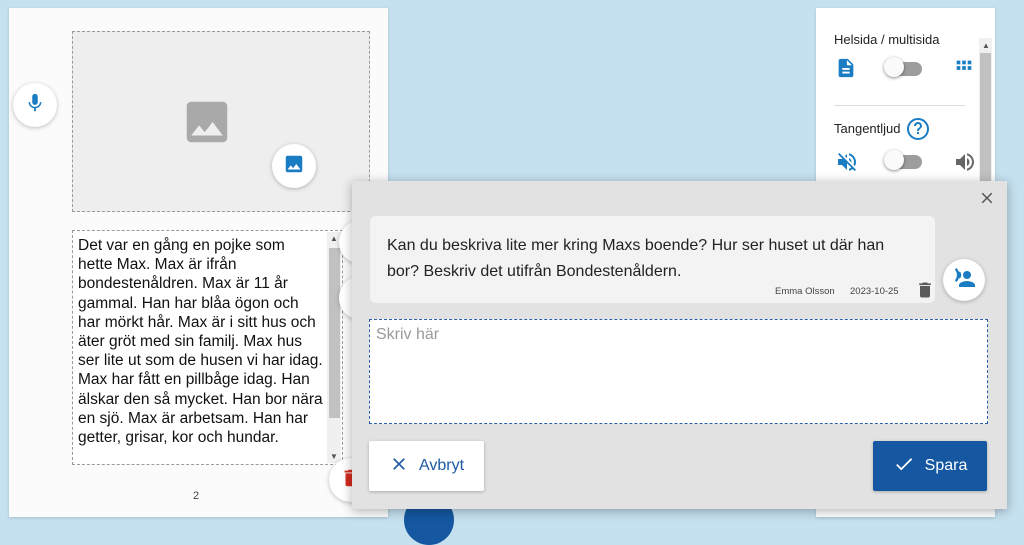 The image size is (1024, 545). What do you see at coordinates (334, 333) in the screenshot?
I see `scrollbar-thumb` at bounding box center [334, 333].